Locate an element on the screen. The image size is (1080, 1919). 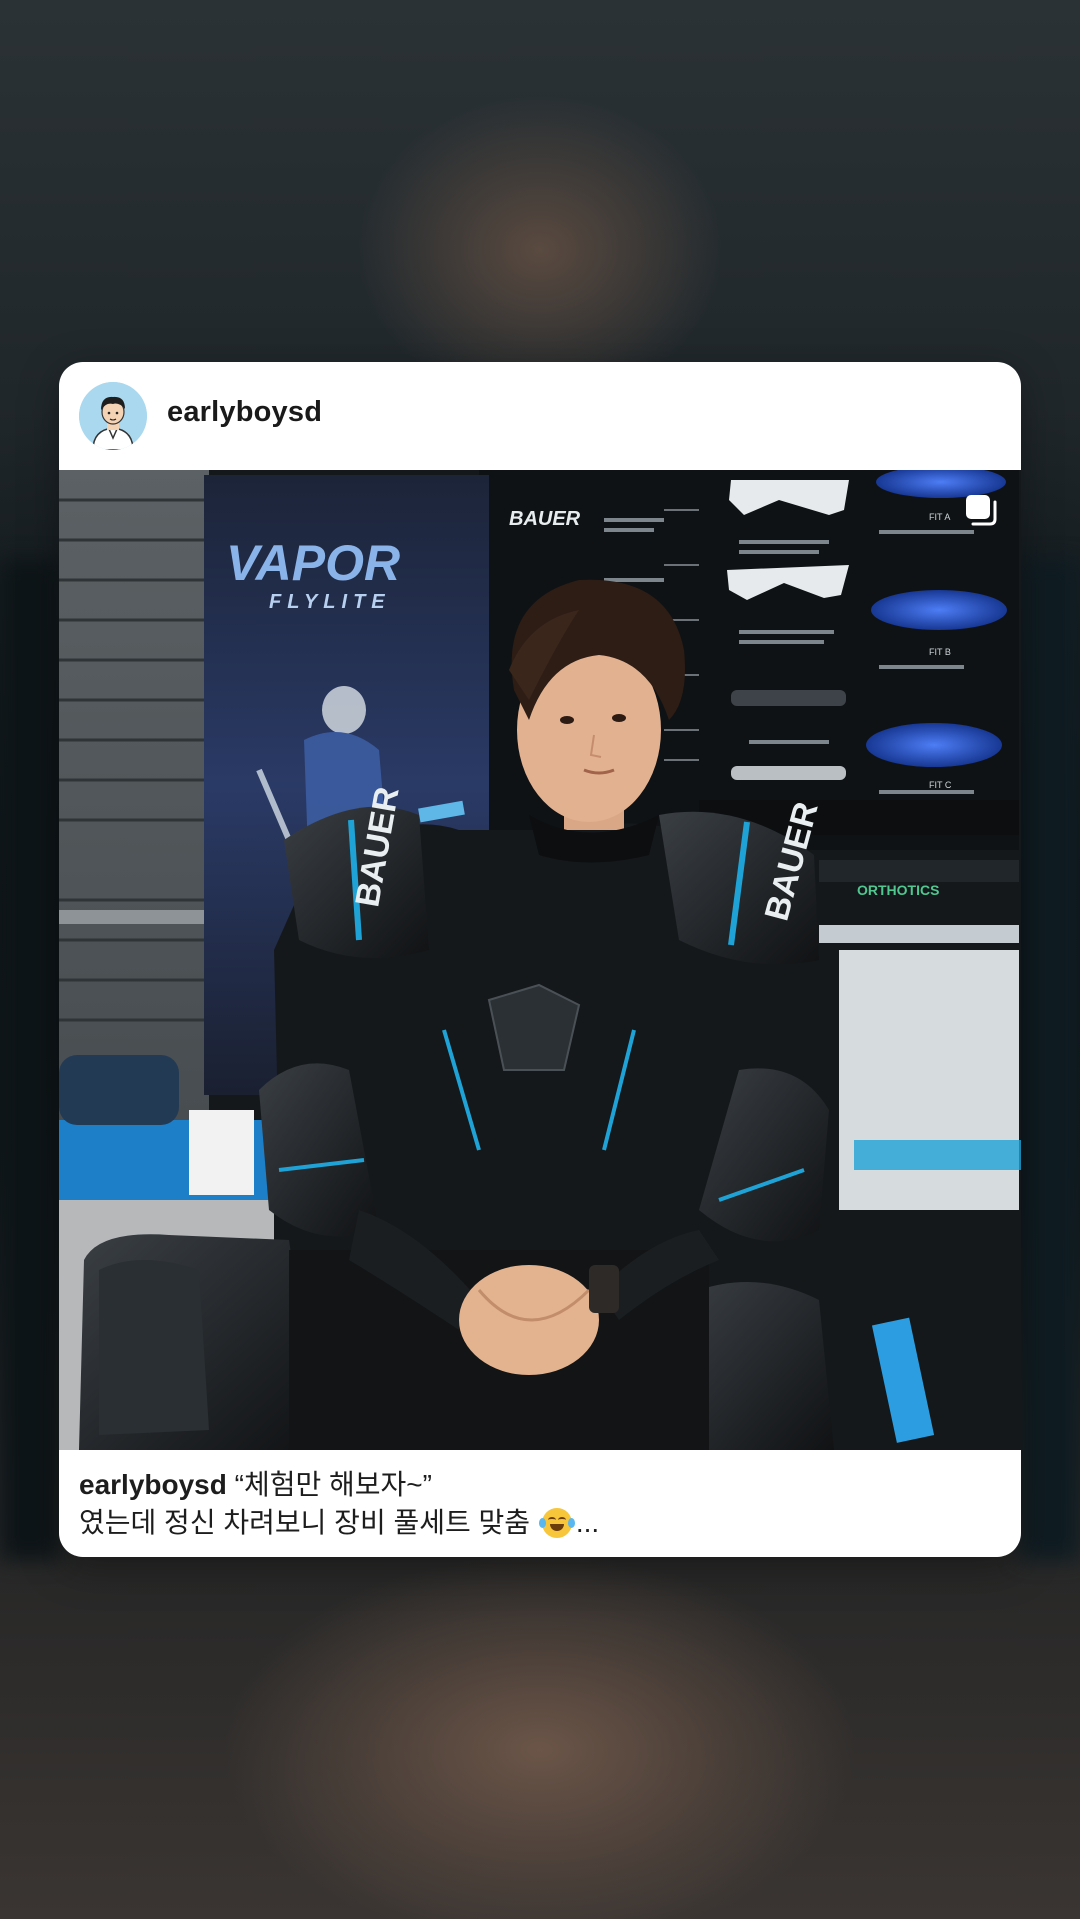
orthotics-label: ORTHOTICS is located at coordinates (898, 890).